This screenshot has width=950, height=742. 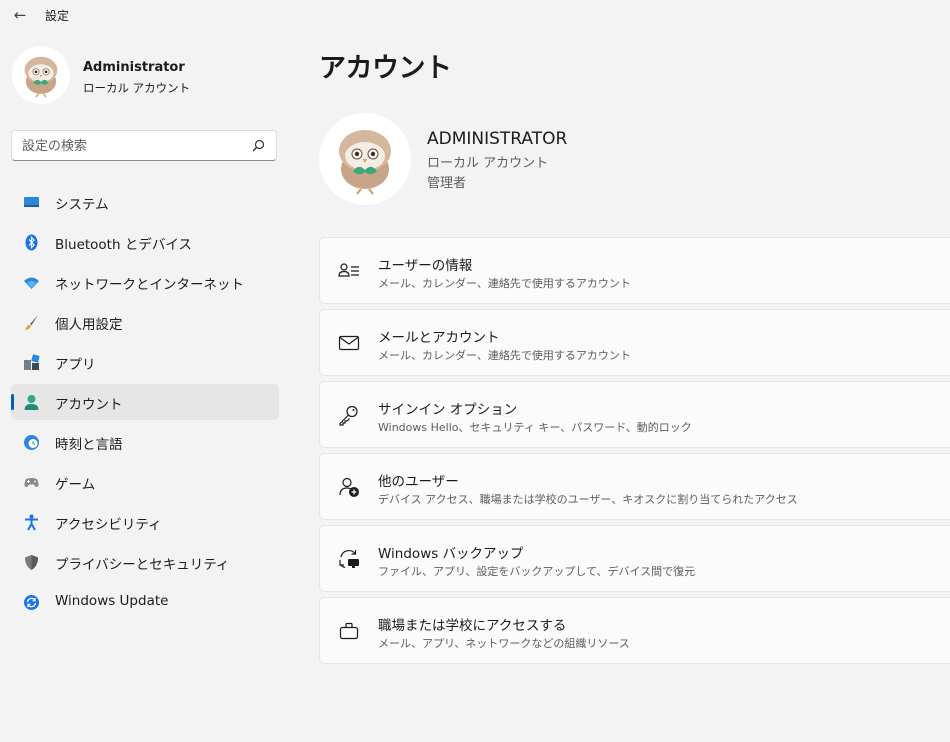 What do you see at coordinates (365, 159) in the screenshot?
I see `account-avatar` at bounding box center [365, 159].